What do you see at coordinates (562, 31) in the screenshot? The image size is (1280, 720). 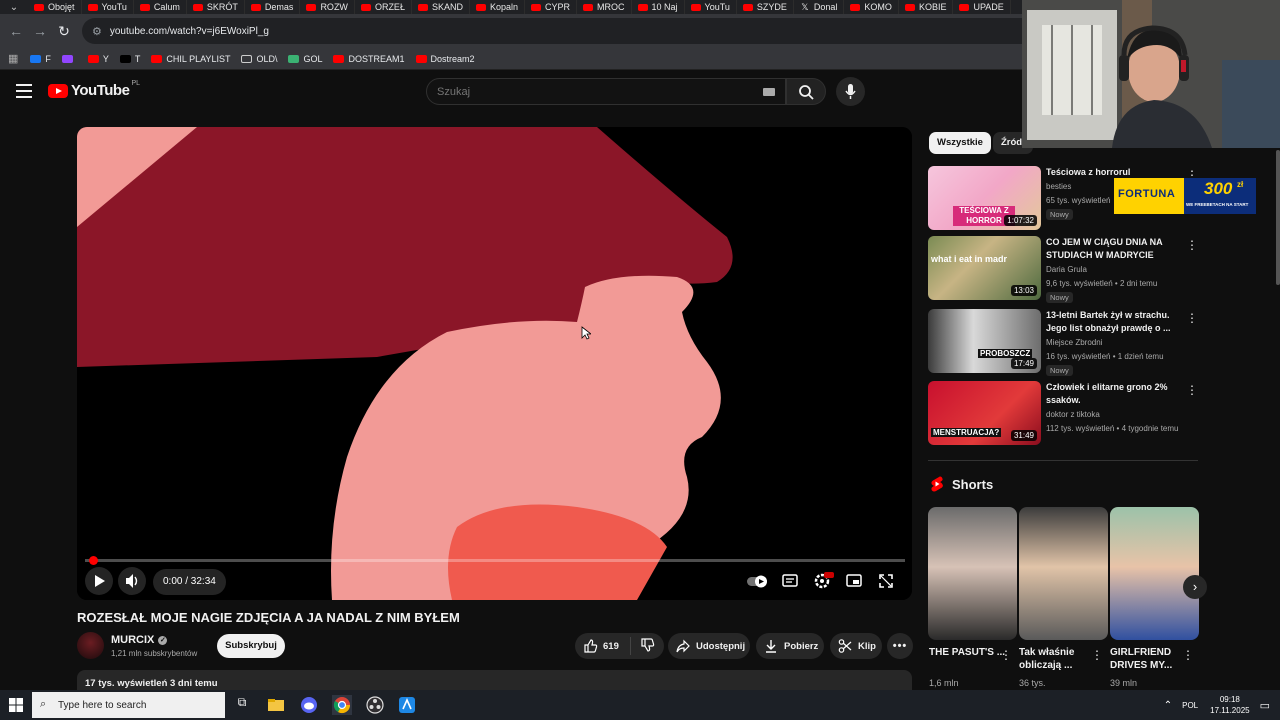 I see `address-bar: ⚙ youtube.com/watch?v=j6EWoxiPl_g` at bounding box center [562, 31].